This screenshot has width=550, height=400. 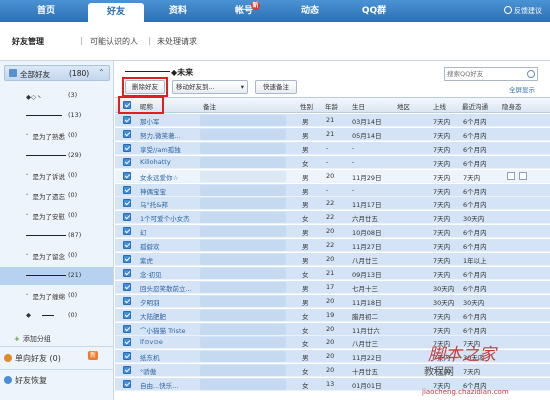 What do you see at coordinates (46, 11) in the screenshot?
I see `nav-home: 首页` at bounding box center [46, 11].